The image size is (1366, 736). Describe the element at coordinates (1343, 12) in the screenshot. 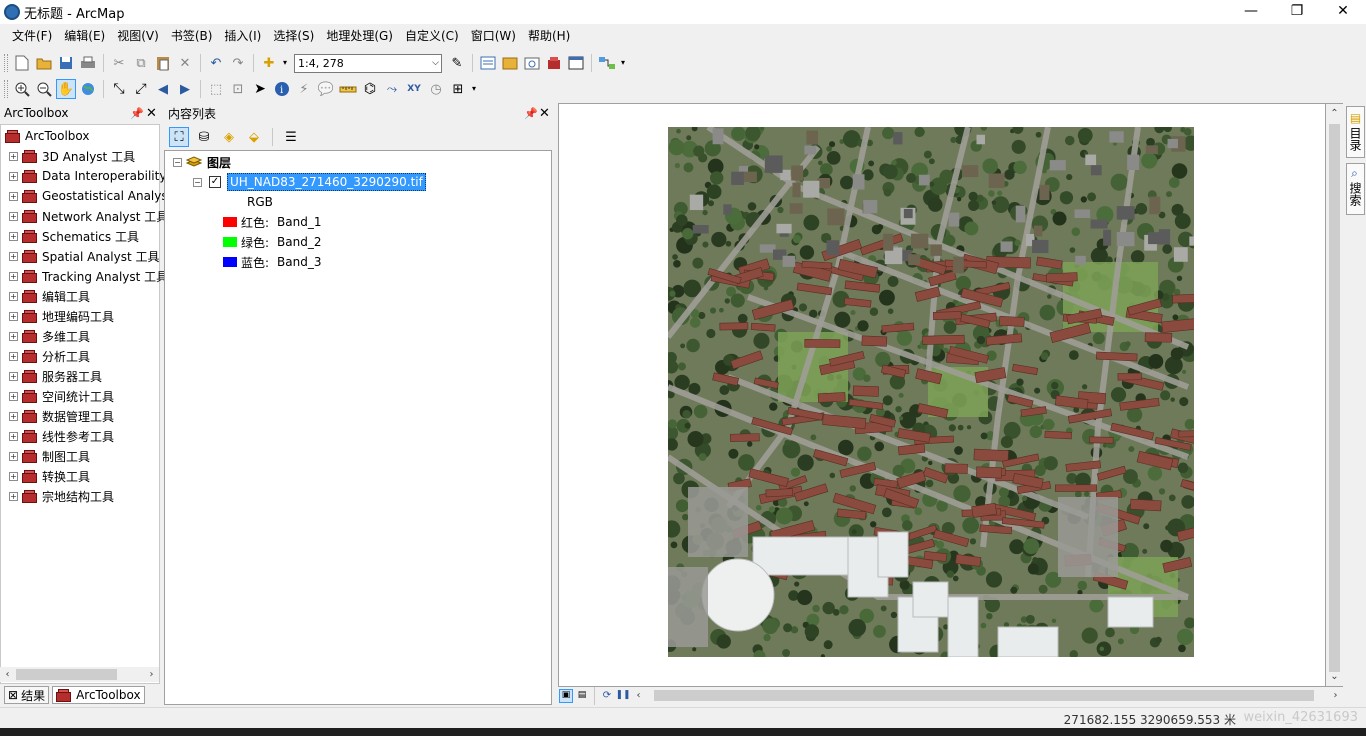

I see `close-button: ✕` at that location.